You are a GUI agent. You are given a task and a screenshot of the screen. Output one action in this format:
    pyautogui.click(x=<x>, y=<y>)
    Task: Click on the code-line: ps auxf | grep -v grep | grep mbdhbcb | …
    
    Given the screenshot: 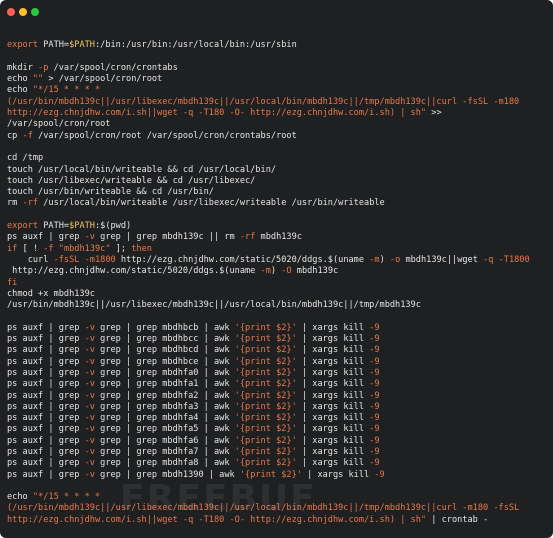 What is the action you would take?
    pyautogui.click(x=279, y=328)
    